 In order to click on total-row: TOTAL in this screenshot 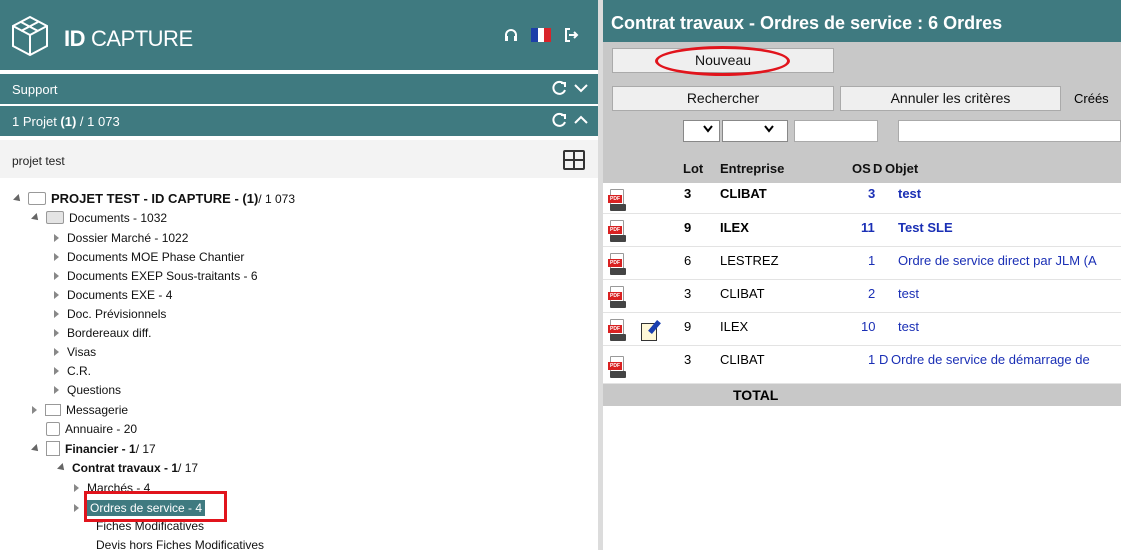, I will do `click(862, 395)`.